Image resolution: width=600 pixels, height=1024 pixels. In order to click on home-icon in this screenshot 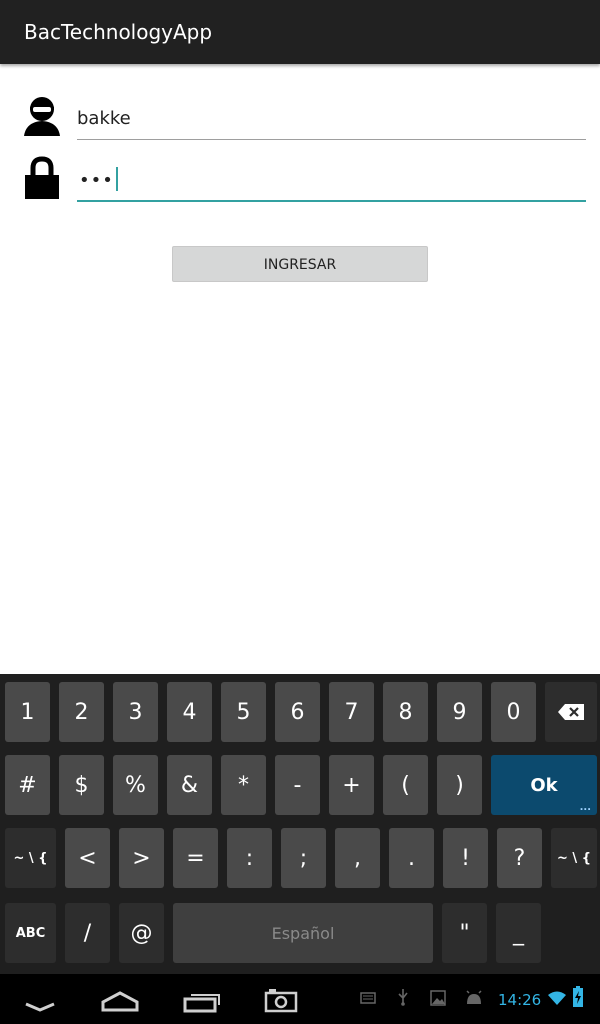, I will do `click(120, 999)`.